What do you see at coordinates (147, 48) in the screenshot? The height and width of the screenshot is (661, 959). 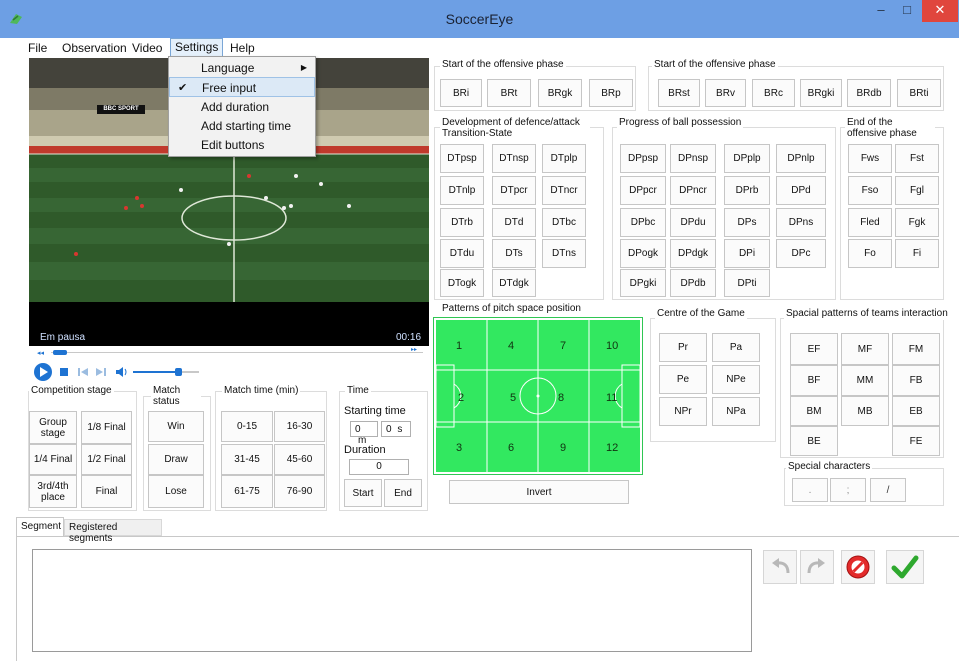 I see `menu-video: Video` at bounding box center [147, 48].